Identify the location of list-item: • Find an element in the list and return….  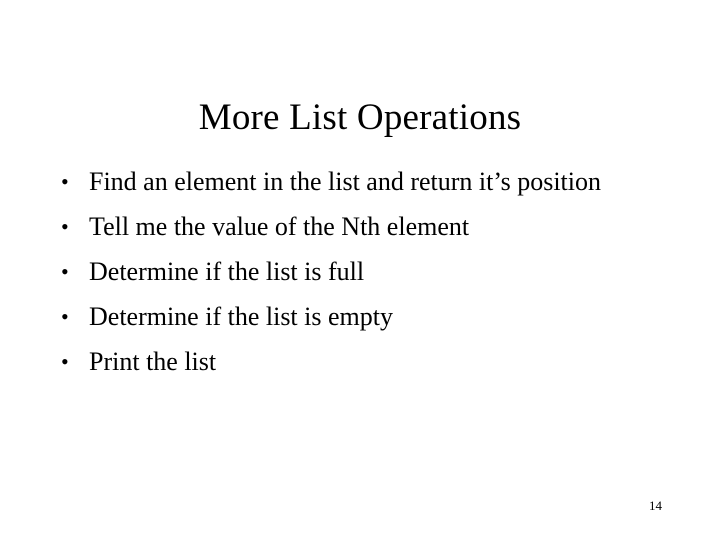
(356, 182).